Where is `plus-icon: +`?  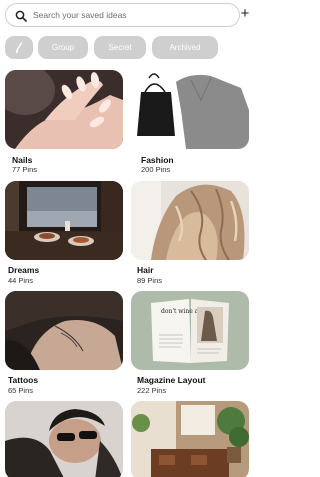
plus-icon: + is located at coordinates (245, 13).